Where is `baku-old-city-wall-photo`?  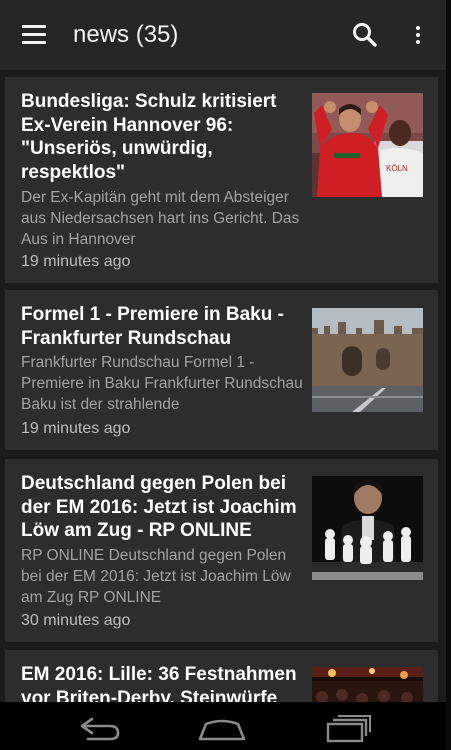 baku-old-city-wall-photo is located at coordinates (367, 360).